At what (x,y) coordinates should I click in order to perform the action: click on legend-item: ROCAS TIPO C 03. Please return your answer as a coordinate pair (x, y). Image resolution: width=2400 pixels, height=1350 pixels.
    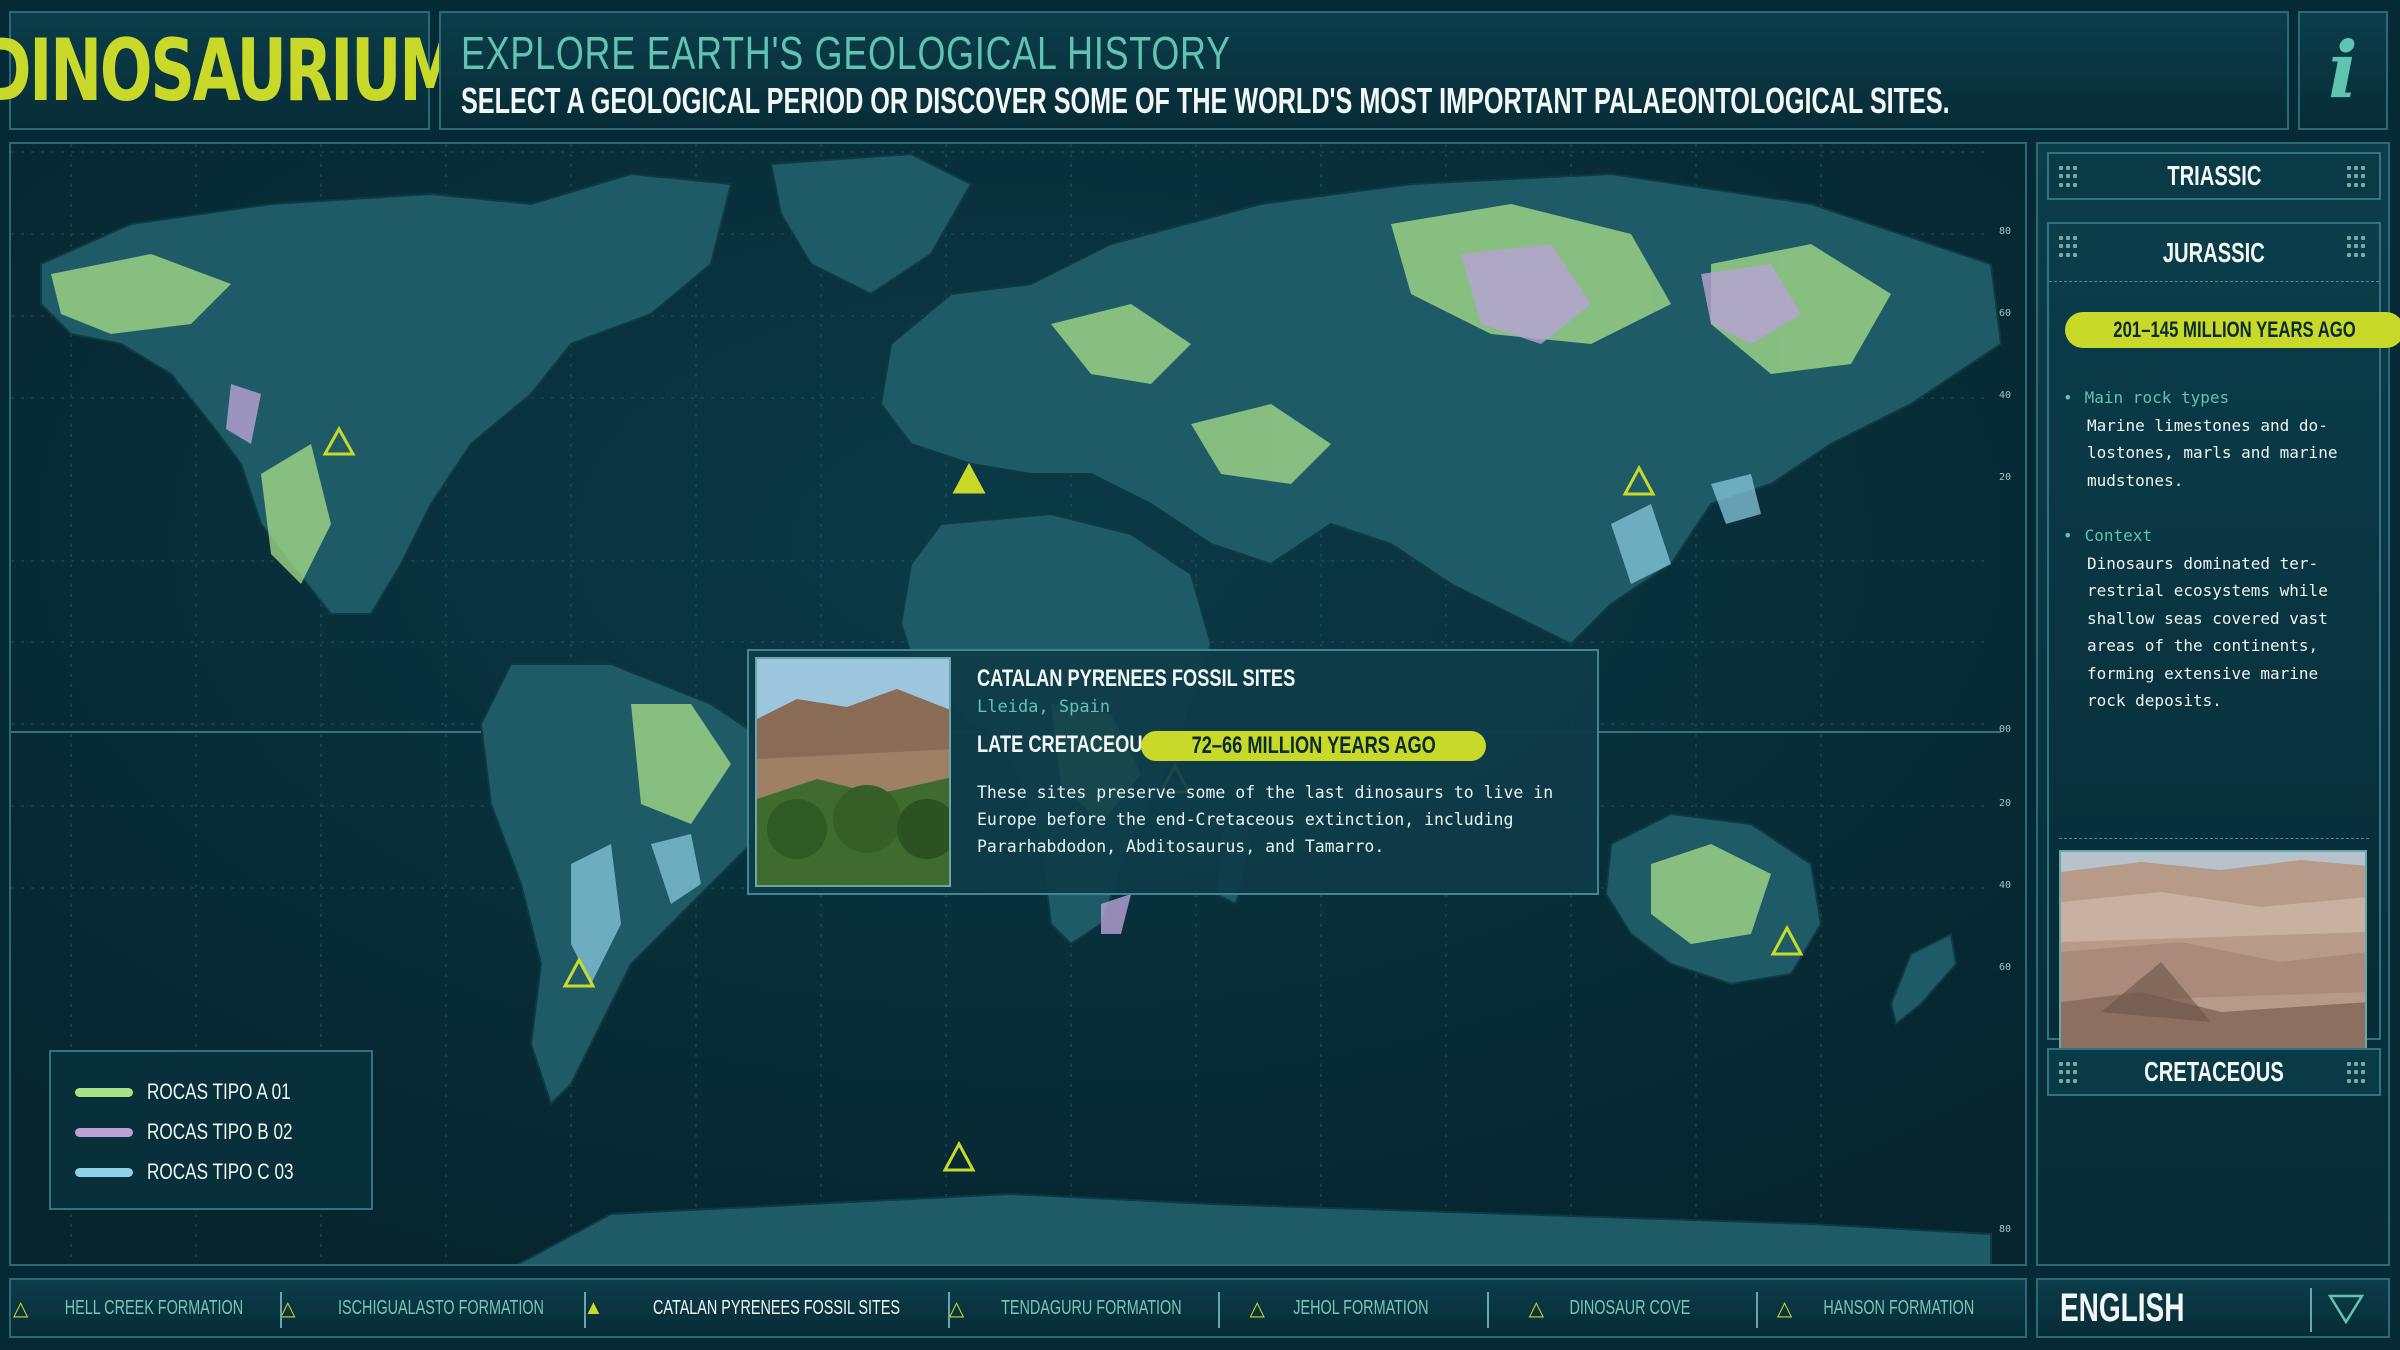
    Looking at the image, I should click on (211, 1172).